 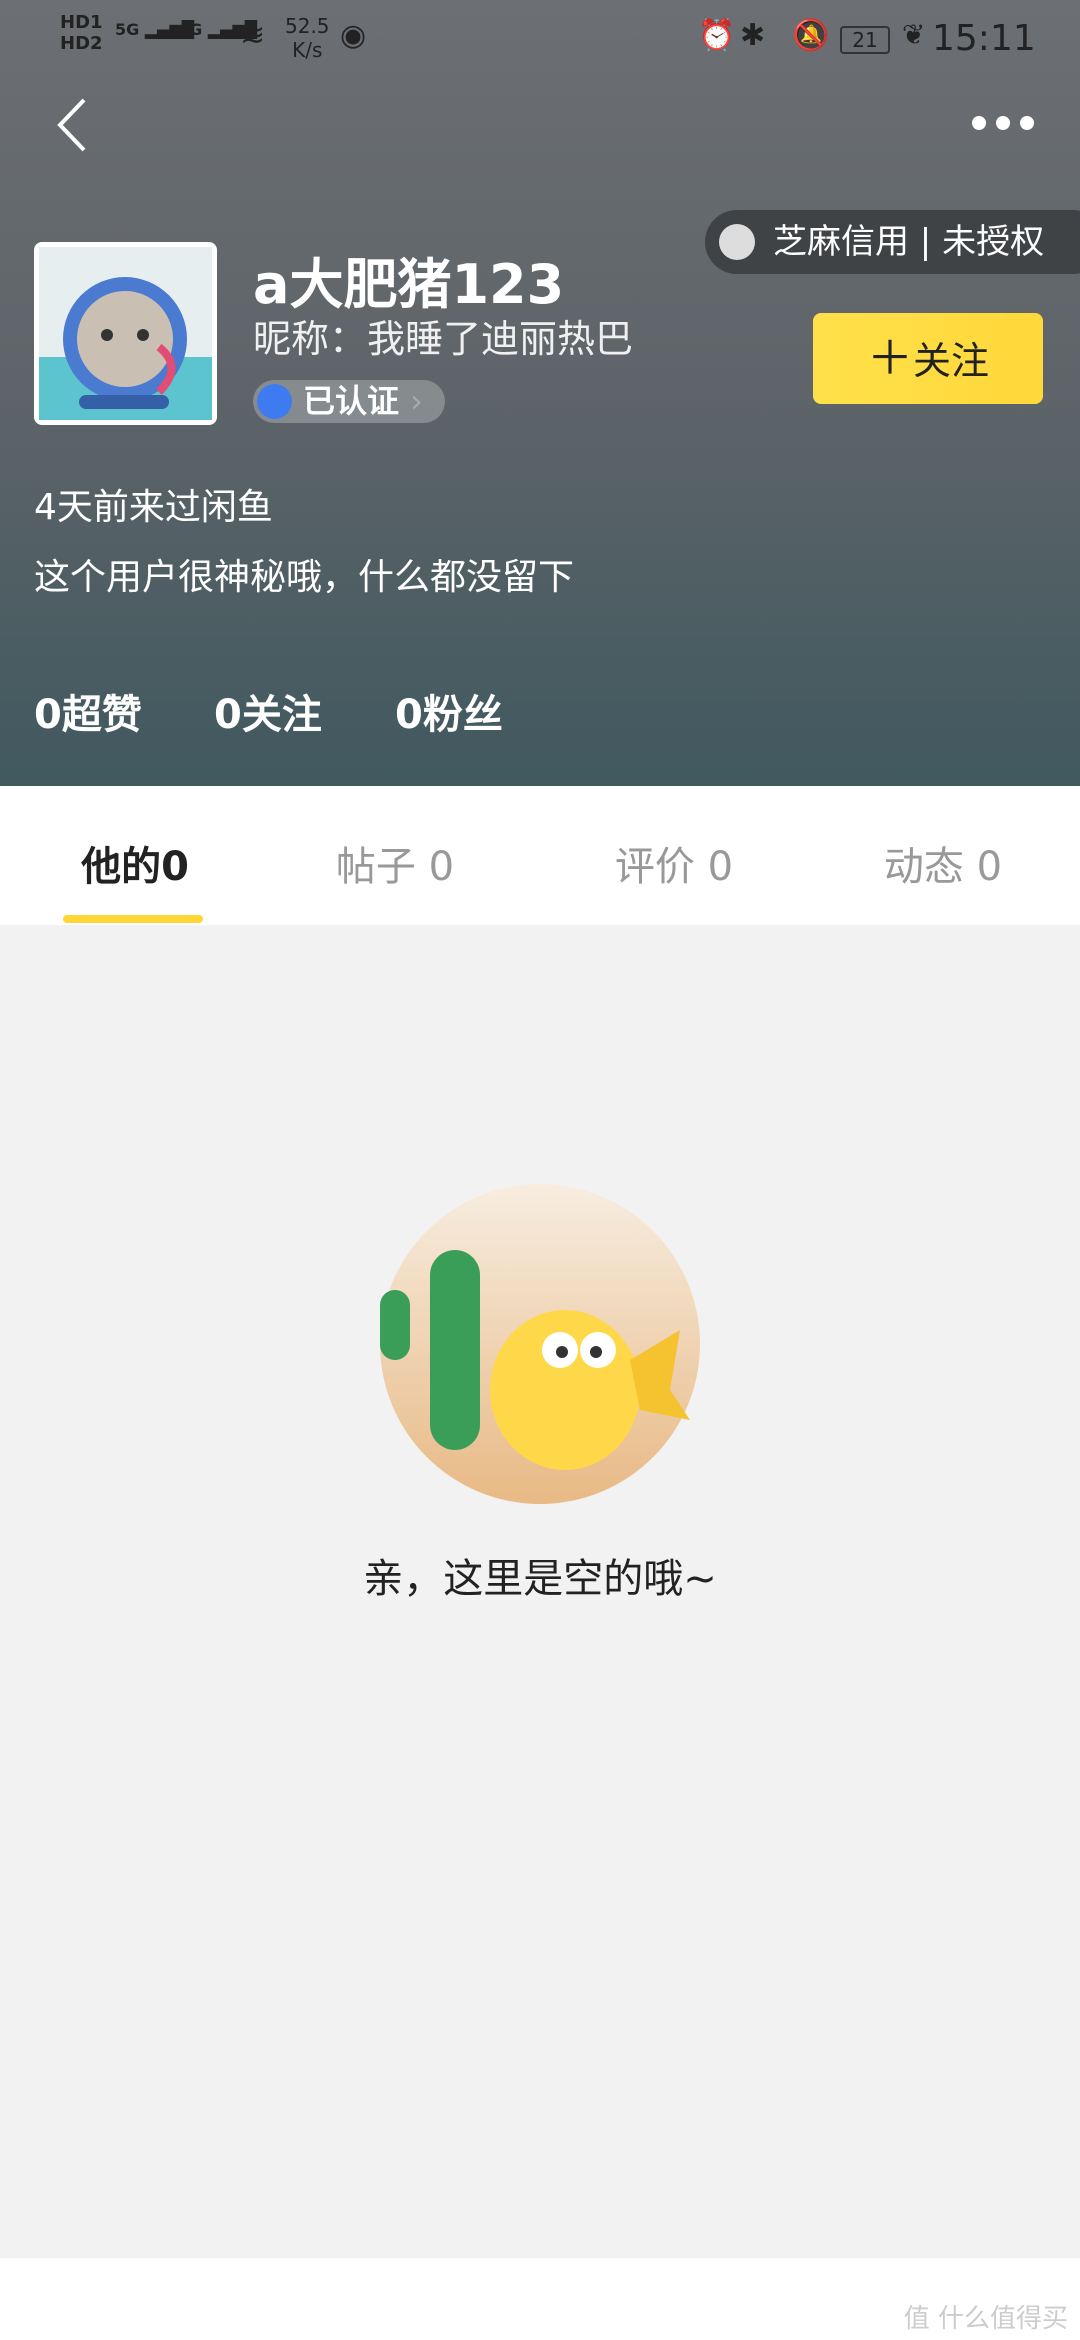 What do you see at coordinates (304, 577) in the screenshot?
I see `bio: 这个用户很神秘哦，什么都没留下` at bounding box center [304, 577].